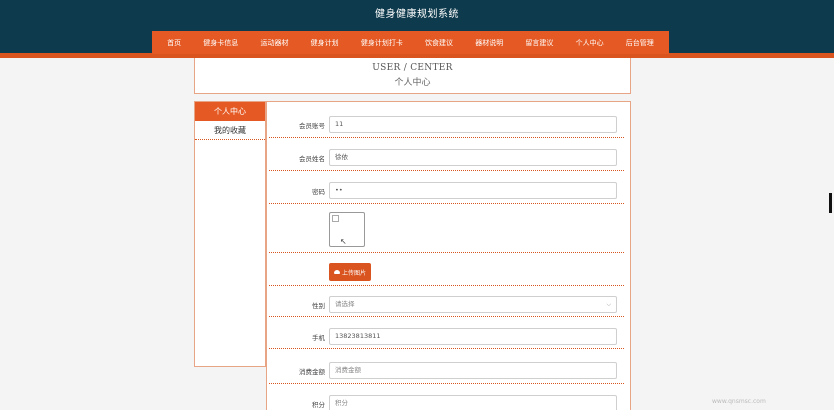 This screenshot has height=410, width=834. I want to click on site-title: 健身健康规划系统, so click(417, 14).